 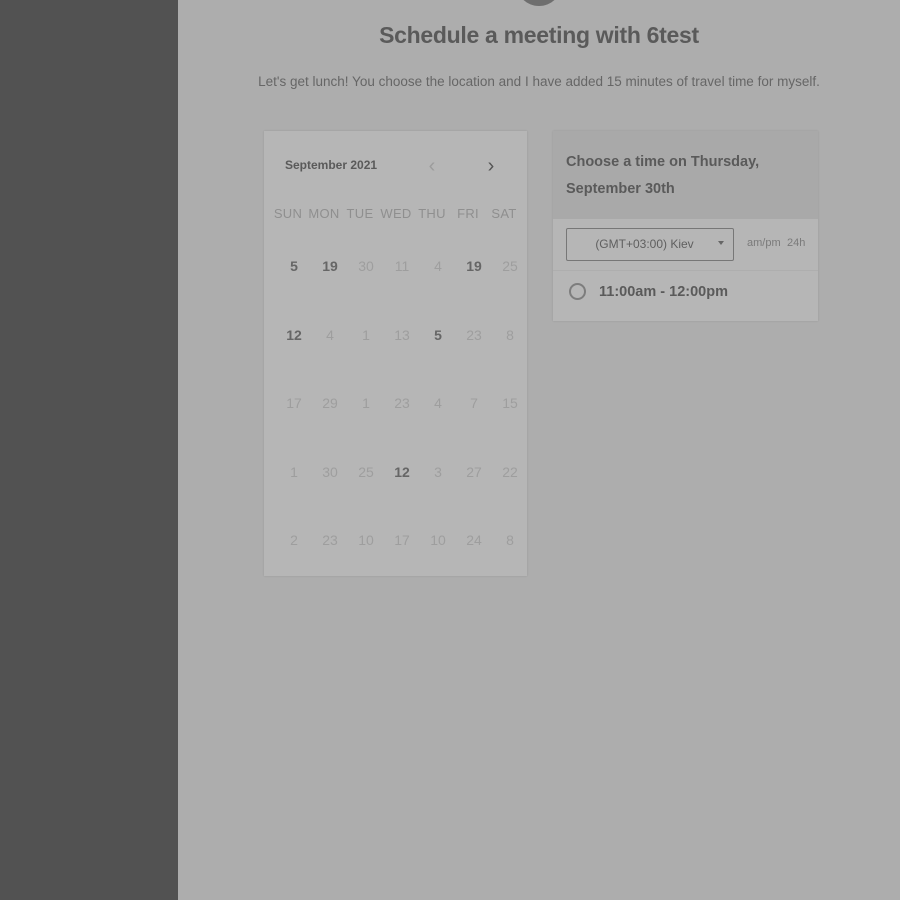 I want to click on calendar-day: 27, so click(x=474, y=471).